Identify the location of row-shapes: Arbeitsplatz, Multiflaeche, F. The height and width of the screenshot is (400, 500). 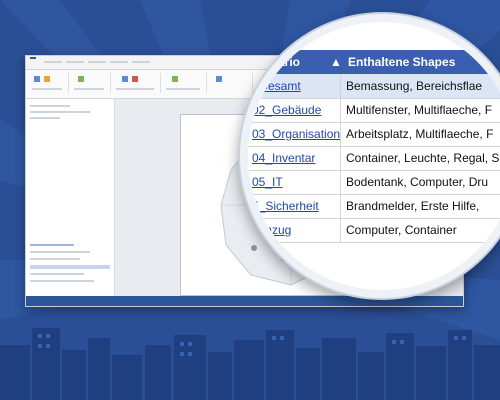
(420, 134).